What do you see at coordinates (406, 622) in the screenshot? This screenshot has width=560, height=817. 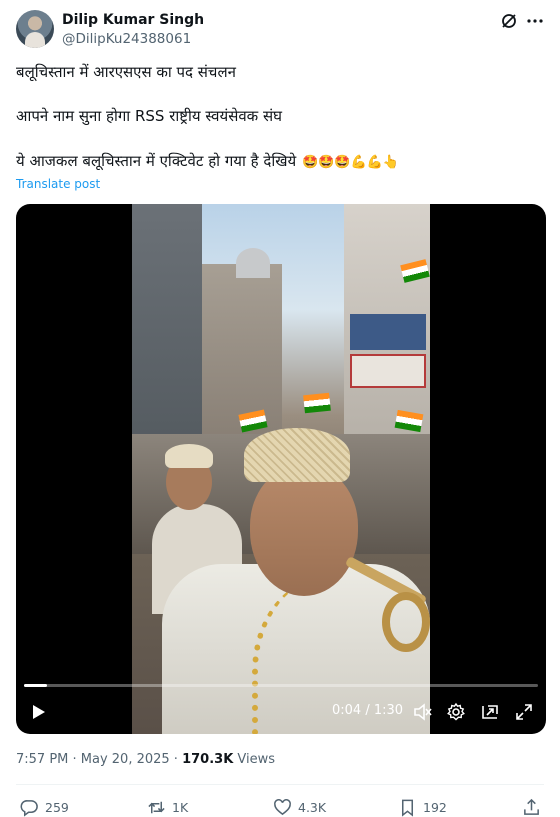 I see `frame-trumpet-bell` at bounding box center [406, 622].